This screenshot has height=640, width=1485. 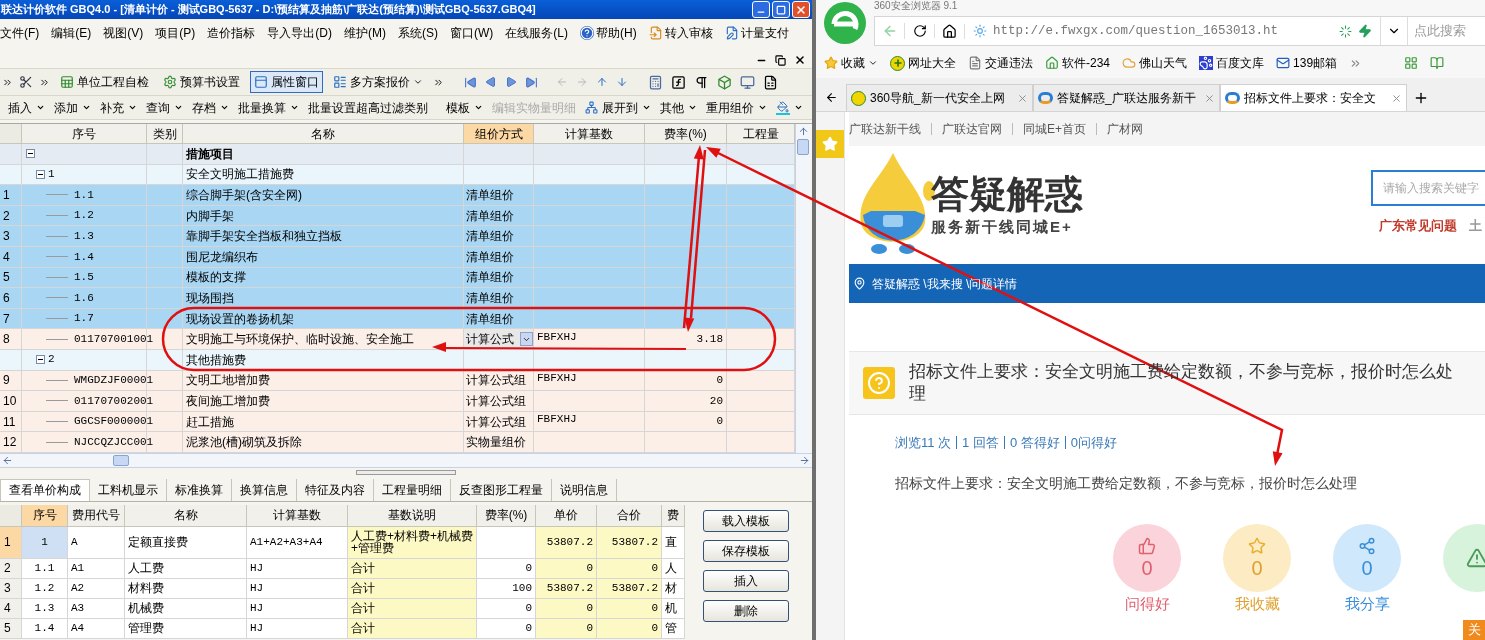 I want to click on toolbar-button: 预算书设置, so click(x=201, y=82).